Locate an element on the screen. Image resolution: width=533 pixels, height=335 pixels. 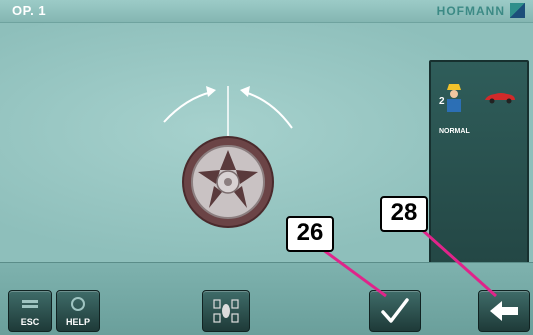
side-panel: 2 NORMAL is located at coordinates (479, 167).